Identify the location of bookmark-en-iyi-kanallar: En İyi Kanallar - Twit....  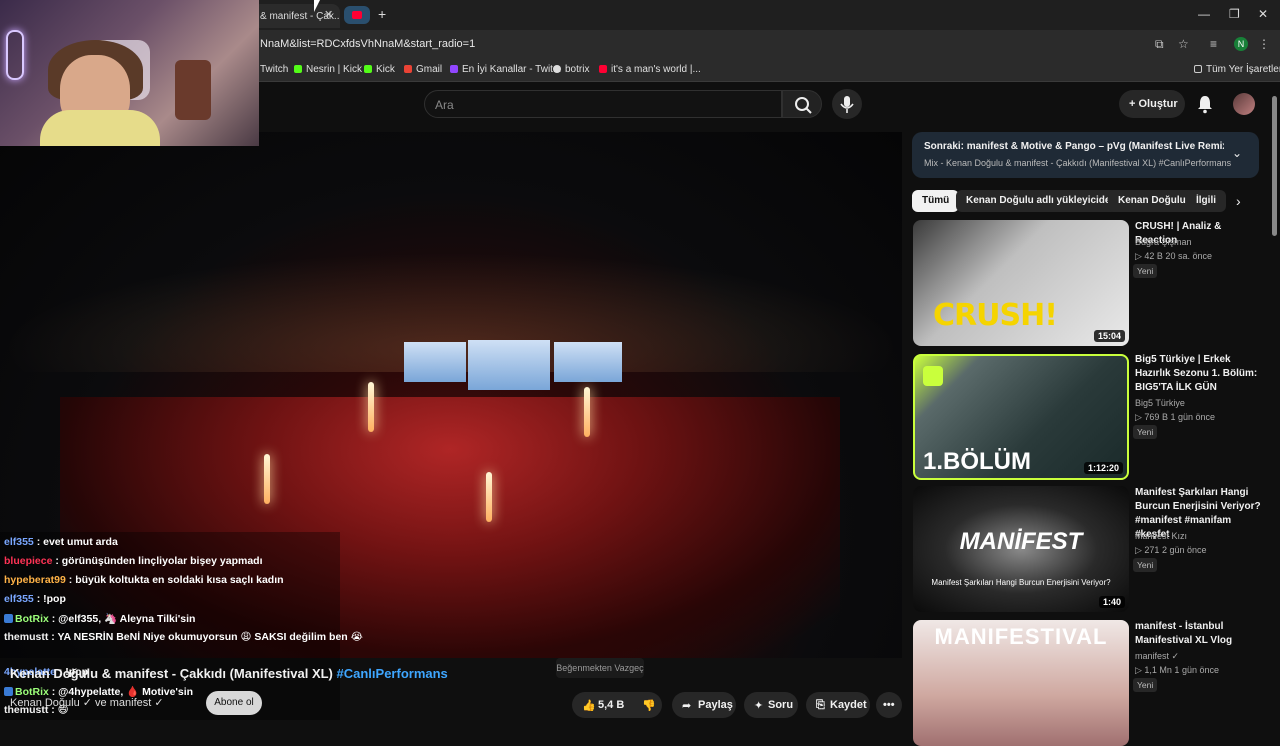
(505, 69).